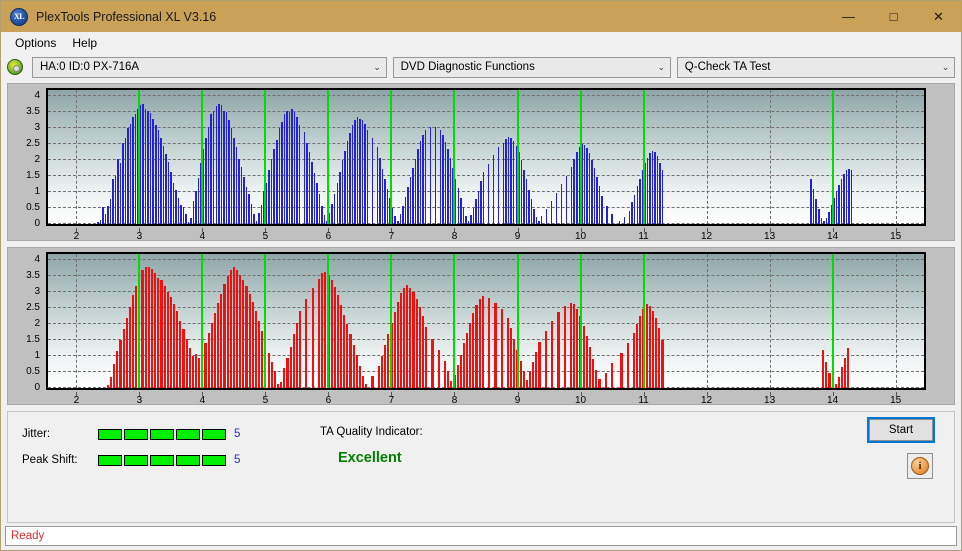 The height and width of the screenshot is (551, 962). I want to click on x-axis-tick-label: 15, so click(896, 400).